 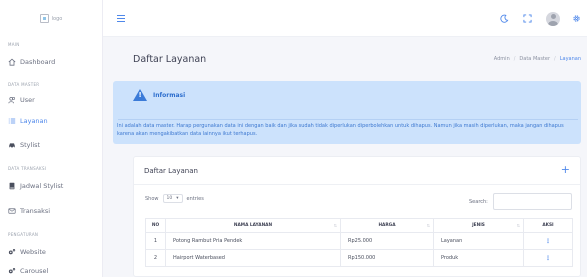 I want to click on sidebar-item-label: Jadwal Stylist, so click(x=42, y=185).